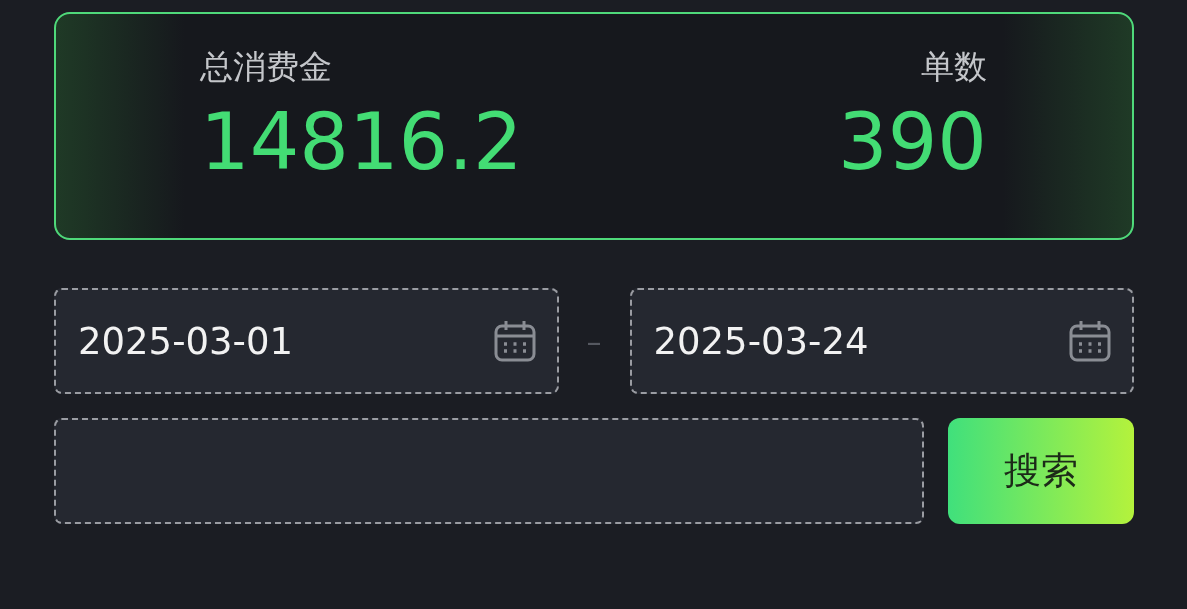 This screenshot has width=1187, height=609. What do you see at coordinates (954, 67) in the screenshot?
I see `stat-label: 单数` at bounding box center [954, 67].